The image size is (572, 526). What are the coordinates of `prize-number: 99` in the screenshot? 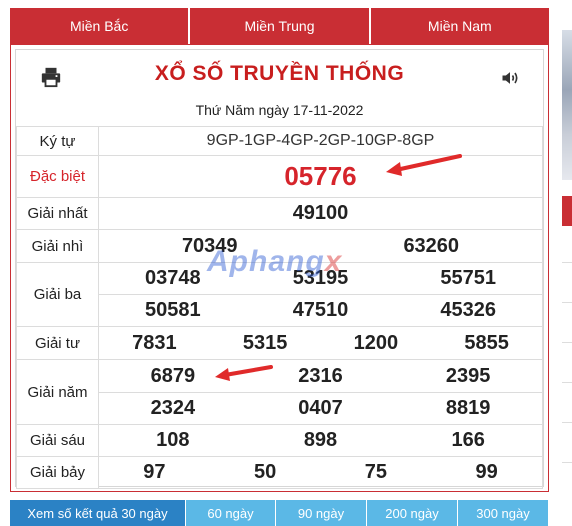 It's located at (486, 472).